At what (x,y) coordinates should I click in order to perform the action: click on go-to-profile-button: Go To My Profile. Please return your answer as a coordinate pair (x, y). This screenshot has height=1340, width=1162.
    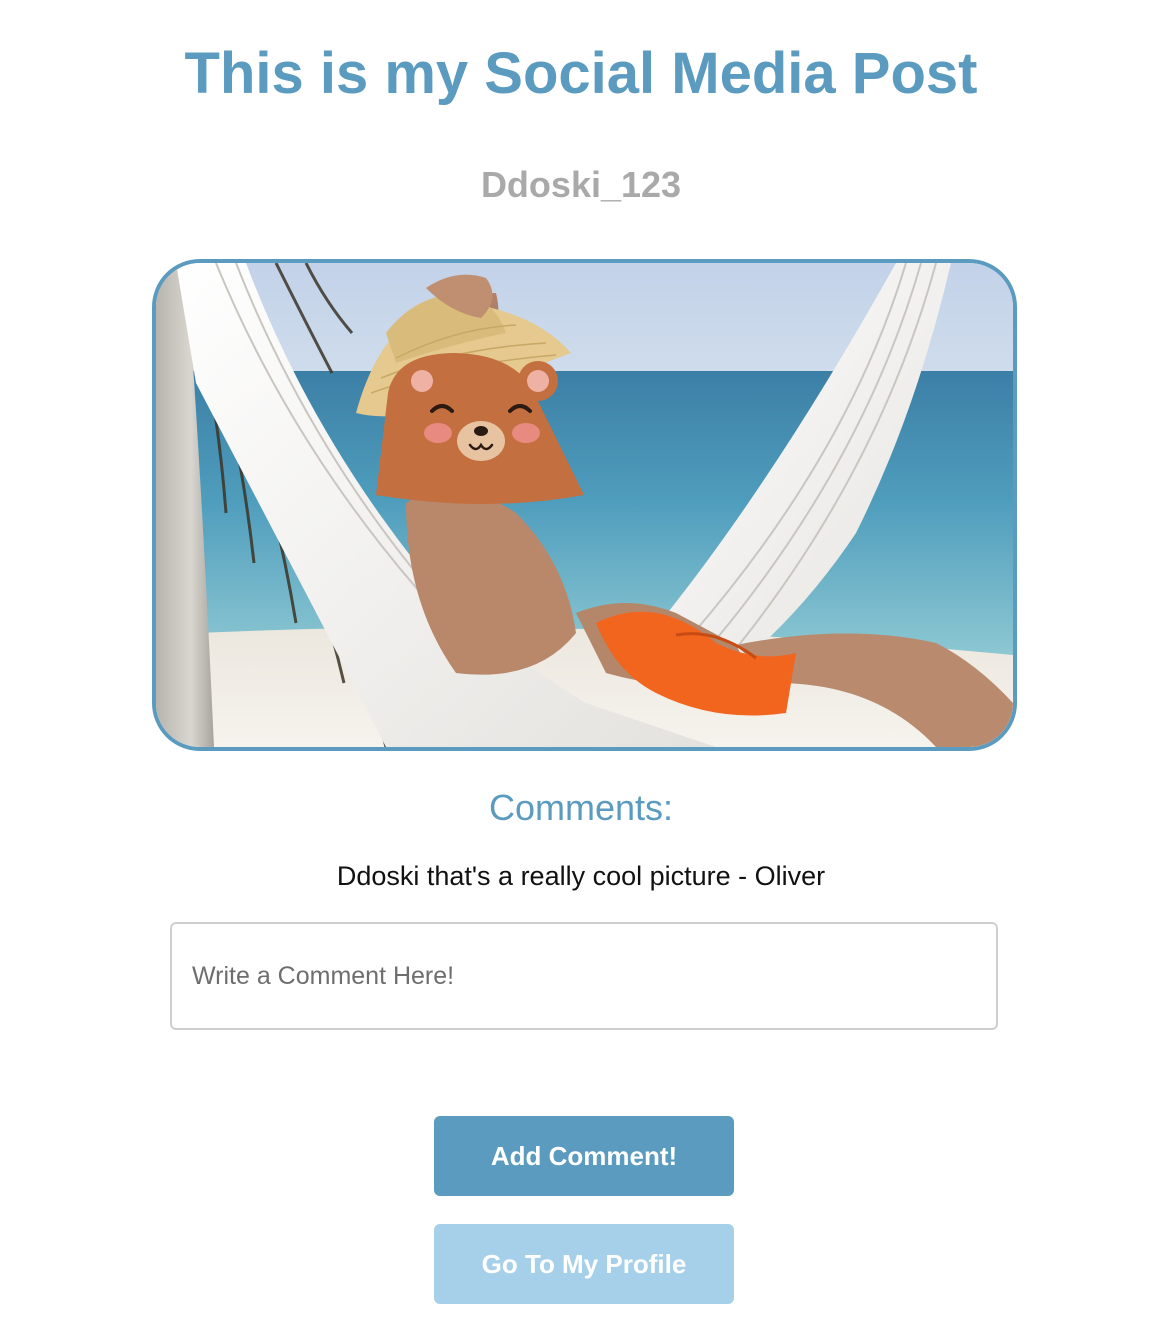
    Looking at the image, I should click on (584, 1264).